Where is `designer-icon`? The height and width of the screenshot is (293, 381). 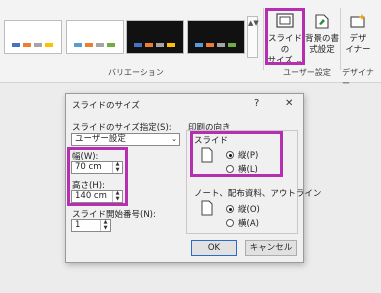 designer-icon is located at coordinates (357, 21).